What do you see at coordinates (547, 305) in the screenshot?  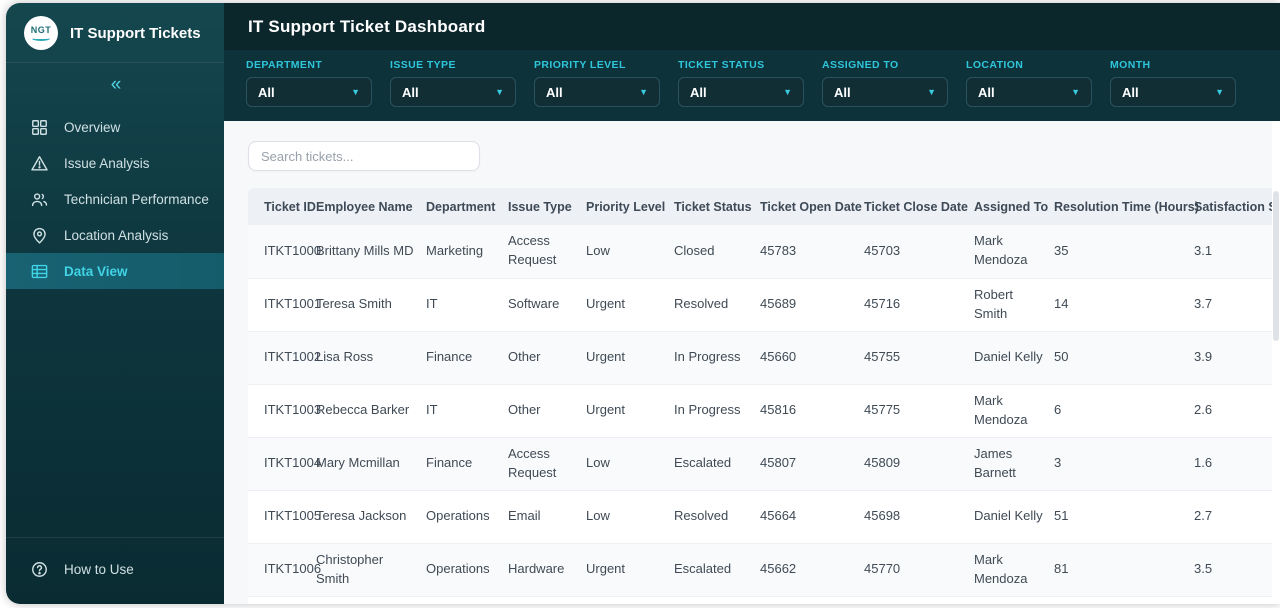 I see `cell-issue-type: Software` at bounding box center [547, 305].